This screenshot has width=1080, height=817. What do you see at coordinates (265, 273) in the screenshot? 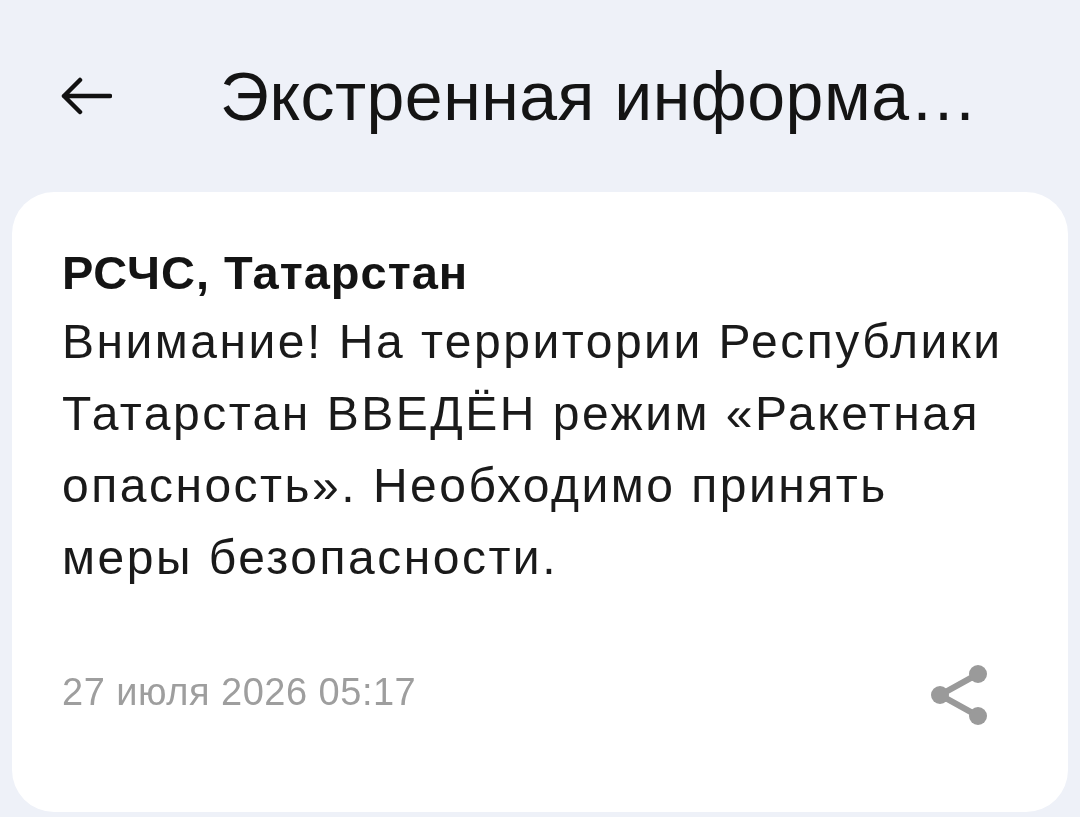
I see `alert-source: РСЧС, Татарстан` at bounding box center [265, 273].